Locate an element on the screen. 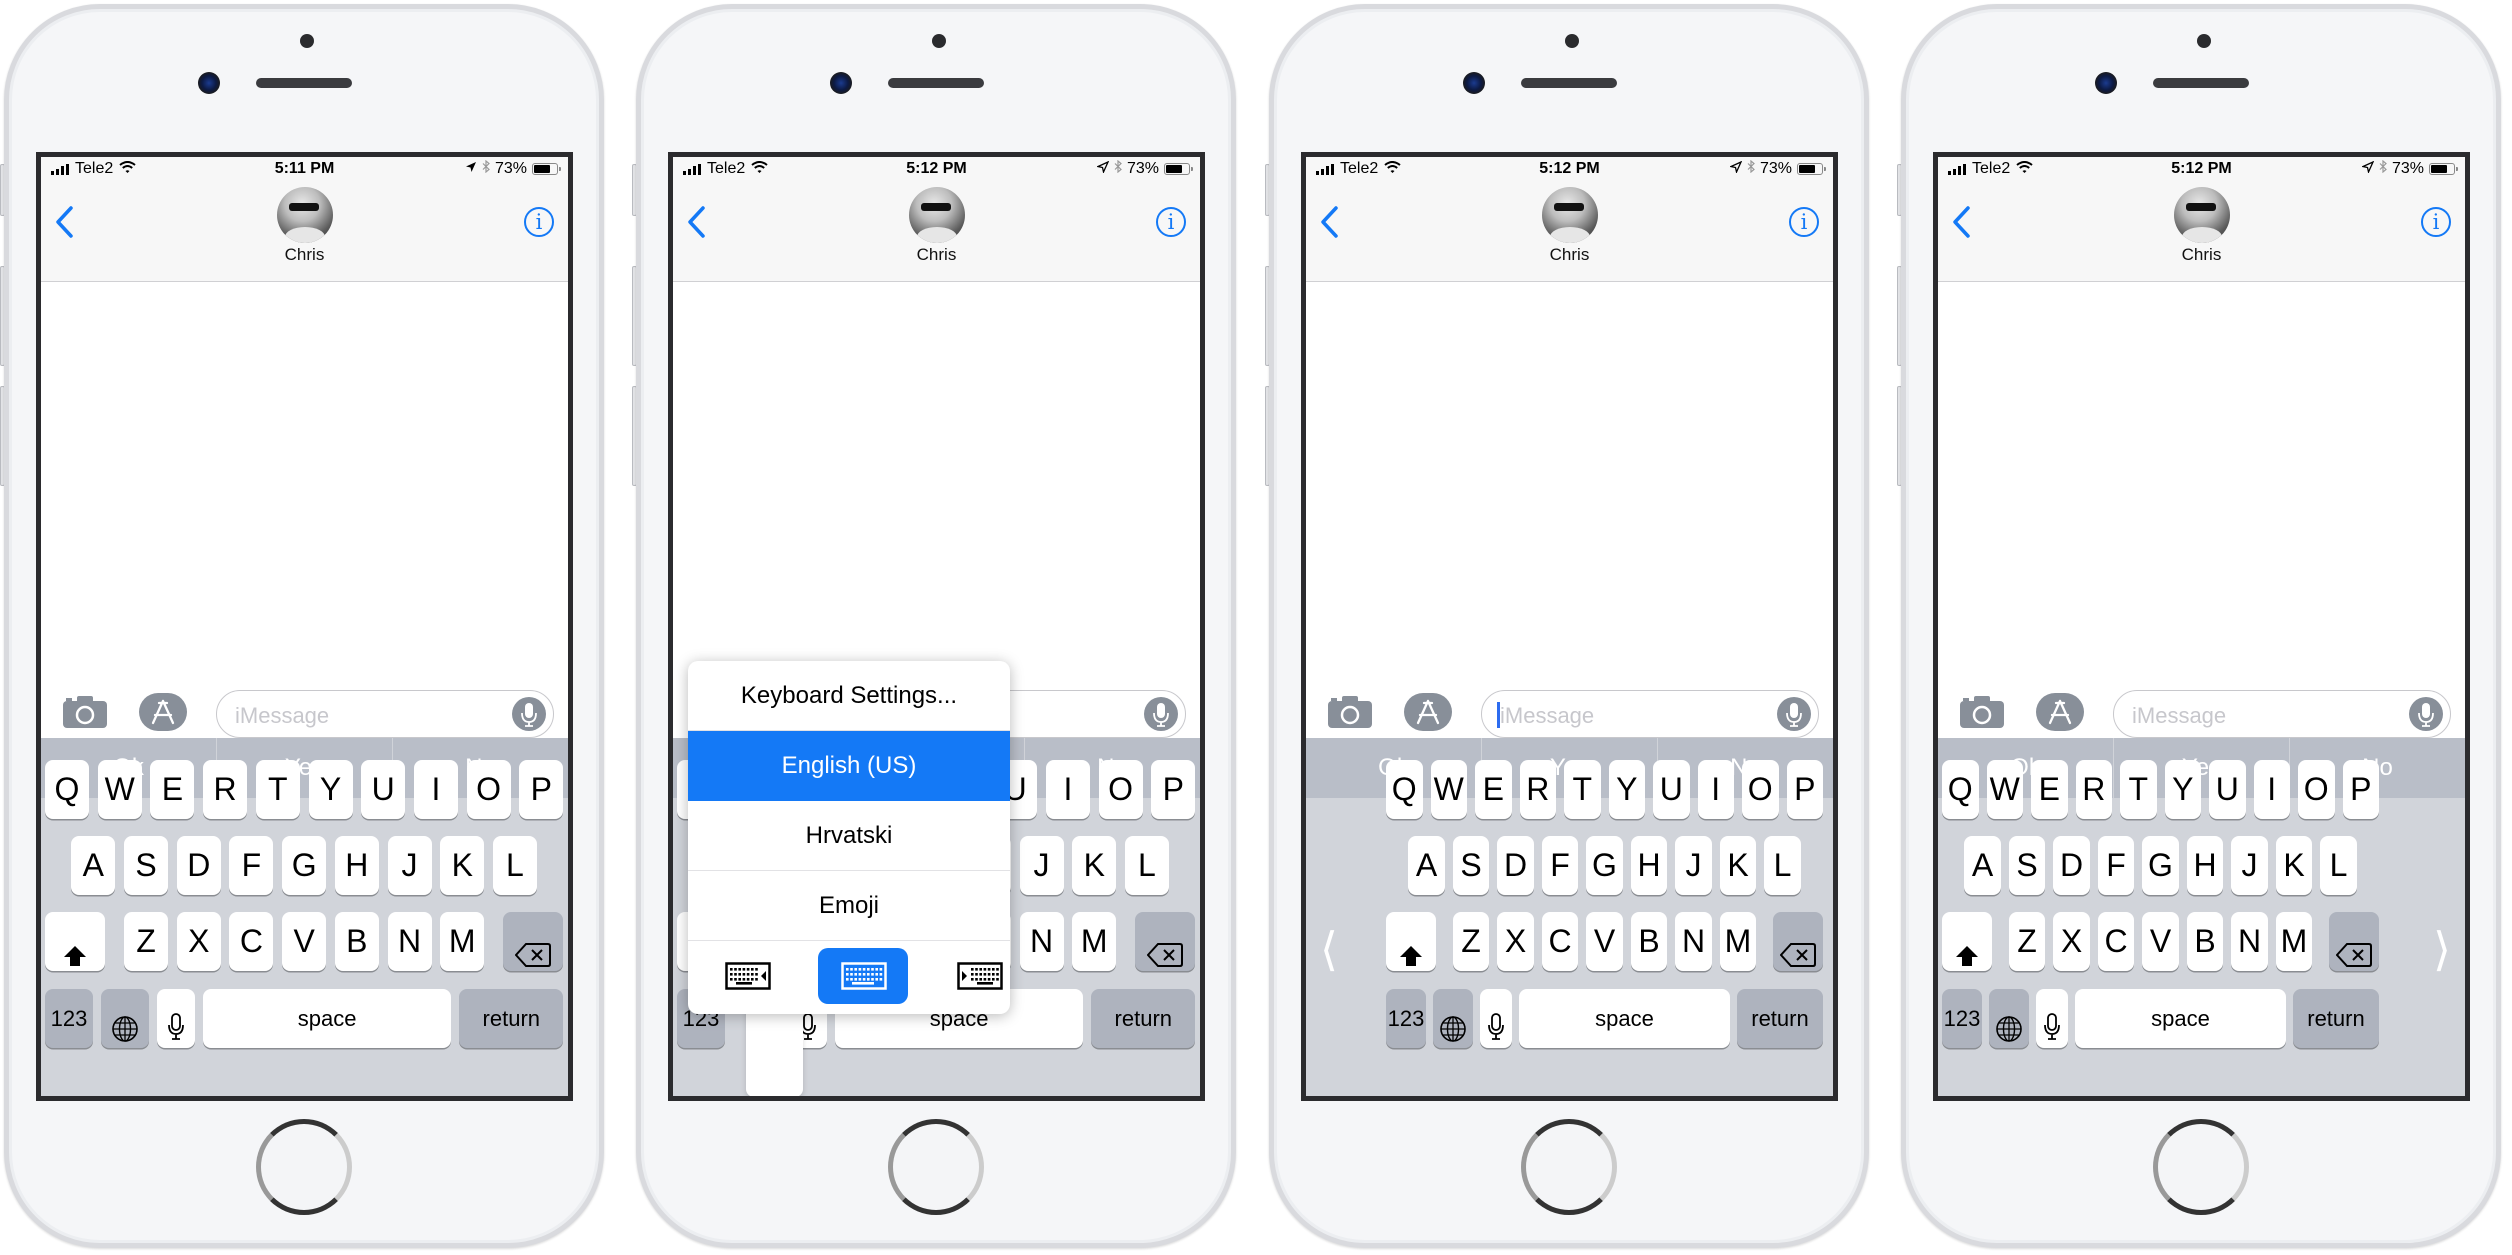  keyboard-left-button is located at coordinates (747, 976).